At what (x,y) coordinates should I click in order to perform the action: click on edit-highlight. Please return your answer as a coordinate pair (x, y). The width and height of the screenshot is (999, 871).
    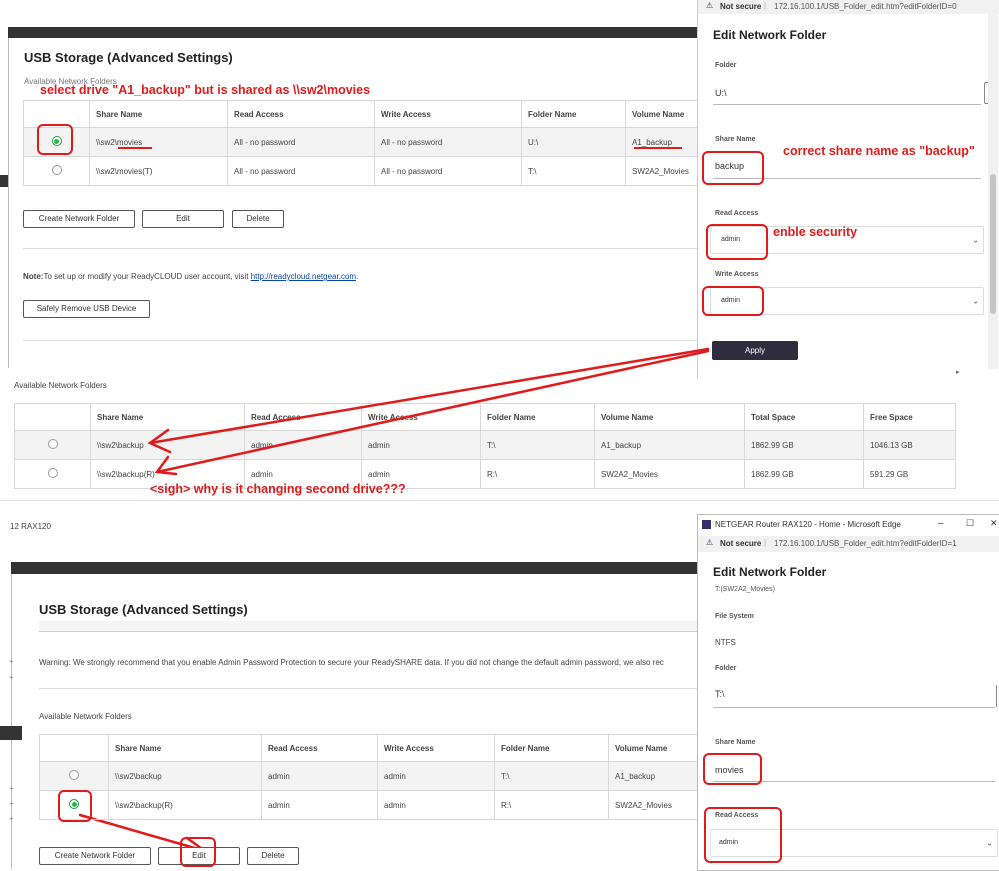
    Looking at the image, I should click on (198, 852).